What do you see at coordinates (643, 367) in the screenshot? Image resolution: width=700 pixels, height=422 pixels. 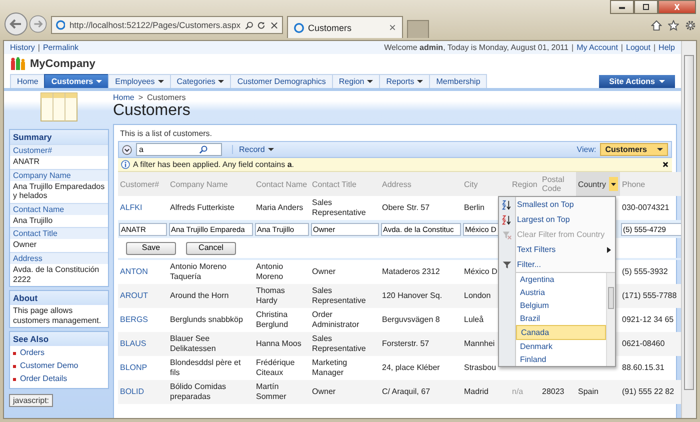 I see `table-cell: 88.60.15.31` at bounding box center [643, 367].